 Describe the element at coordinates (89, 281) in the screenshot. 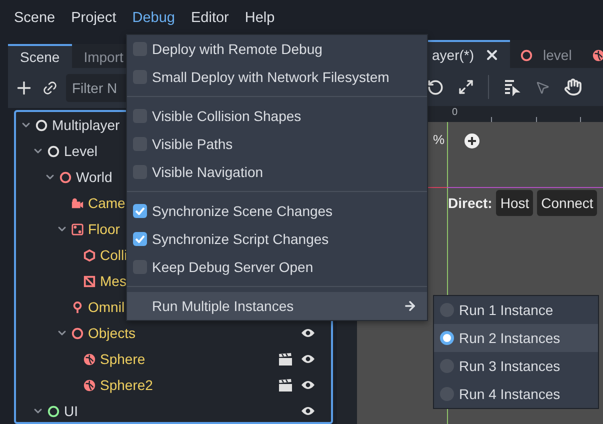

I see `mesh-icon` at that location.